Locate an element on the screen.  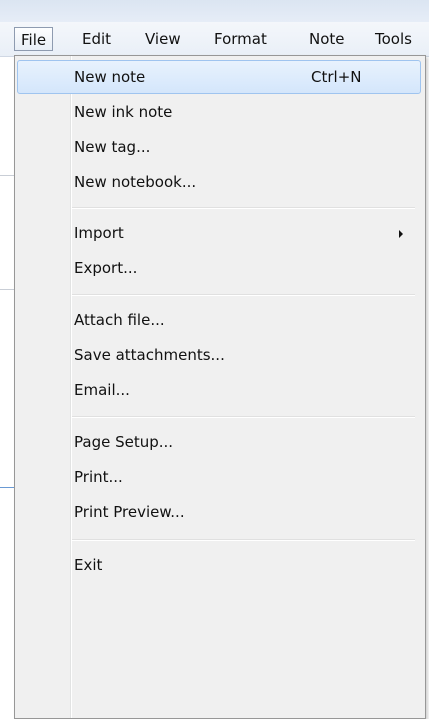
menu-tools: Tools is located at coordinates (393, 39).